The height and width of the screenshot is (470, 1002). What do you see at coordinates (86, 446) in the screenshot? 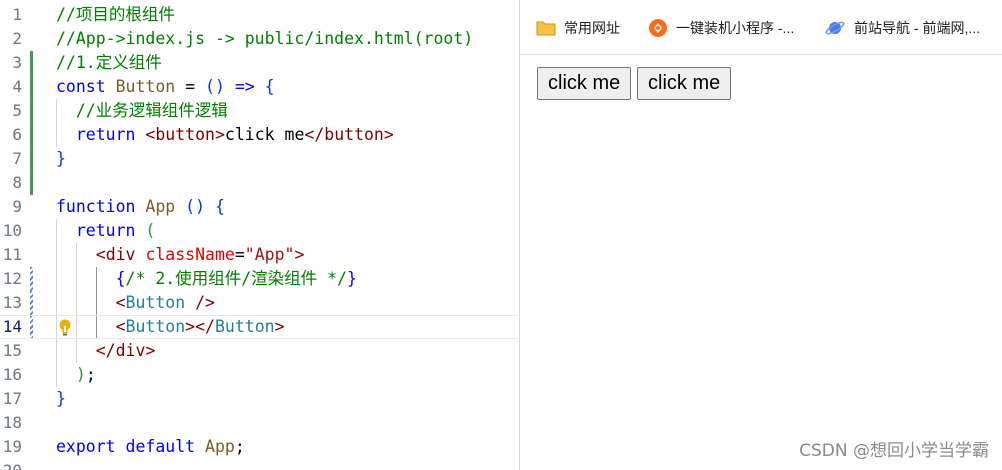
I see `code-token: export` at bounding box center [86, 446].